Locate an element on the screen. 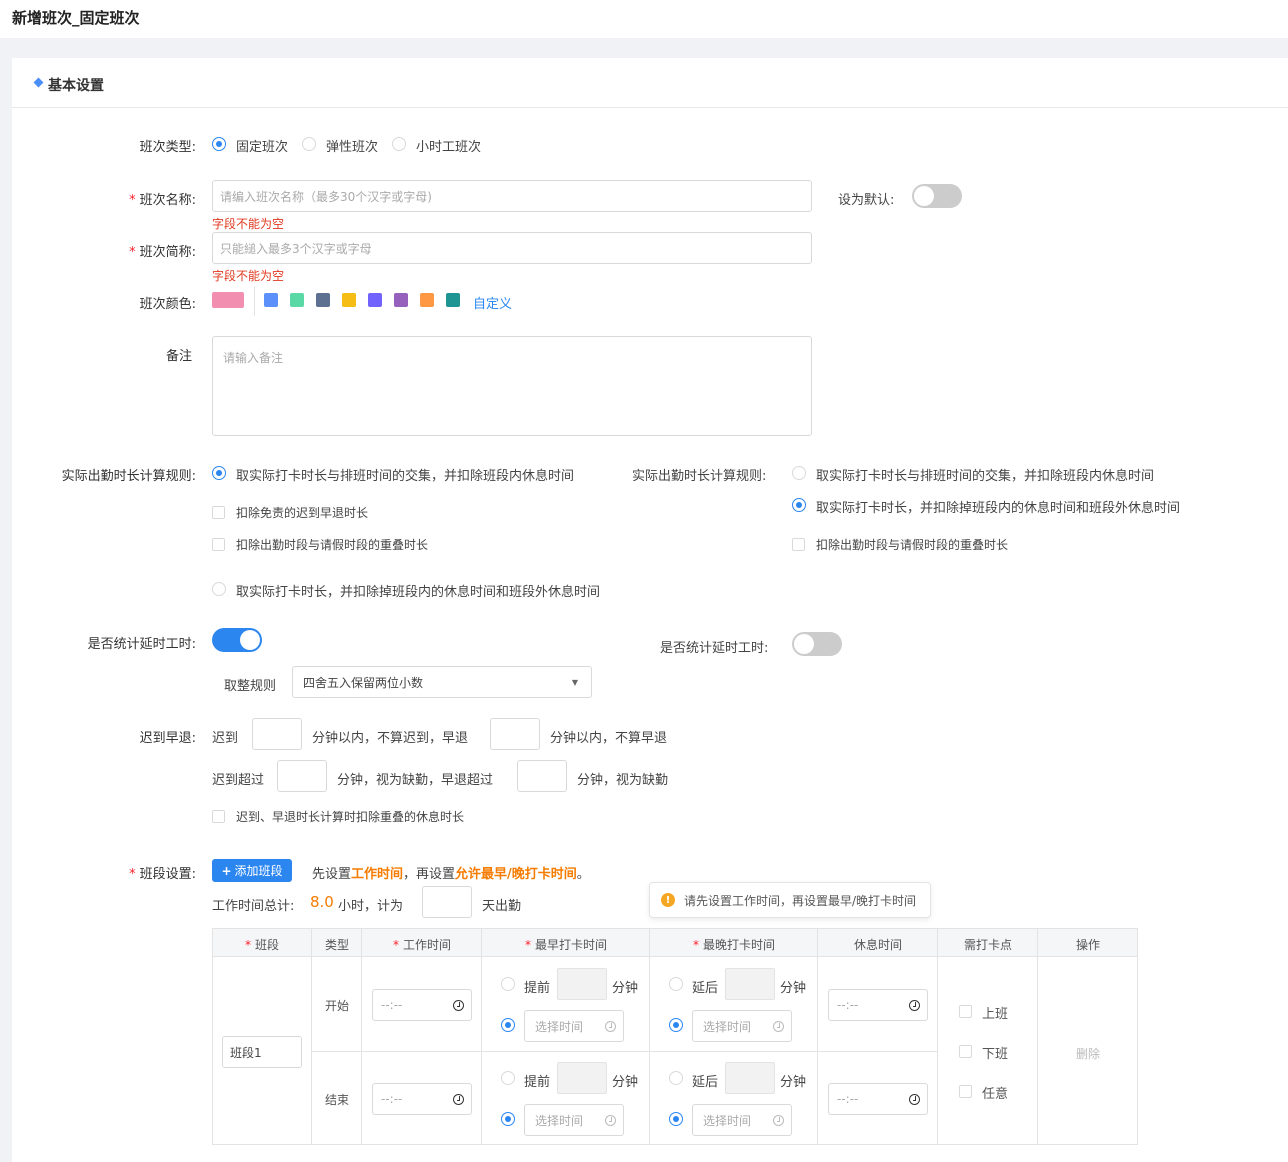 This screenshot has width=1288, height=1162. plus-icon: + is located at coordinates (226, 870).